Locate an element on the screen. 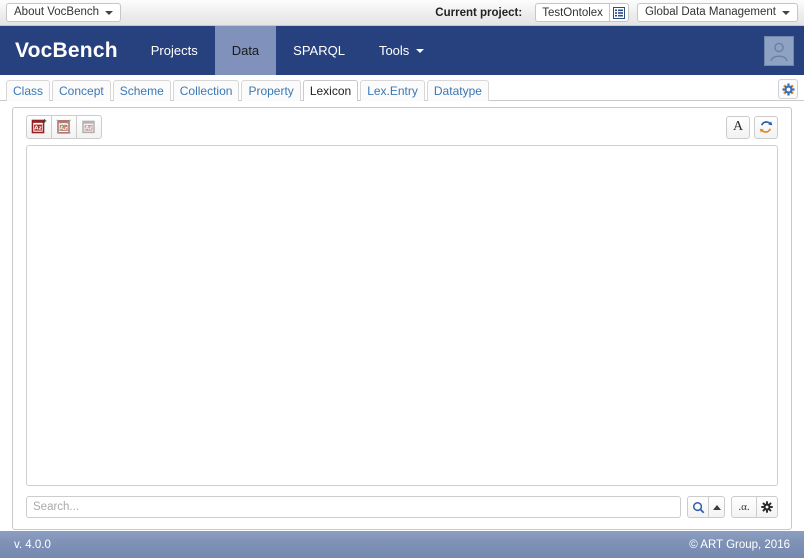 The width and height of the screenshot is (804, 558). role-selector-button: Global Data Management is located at coordinates (717, 12).